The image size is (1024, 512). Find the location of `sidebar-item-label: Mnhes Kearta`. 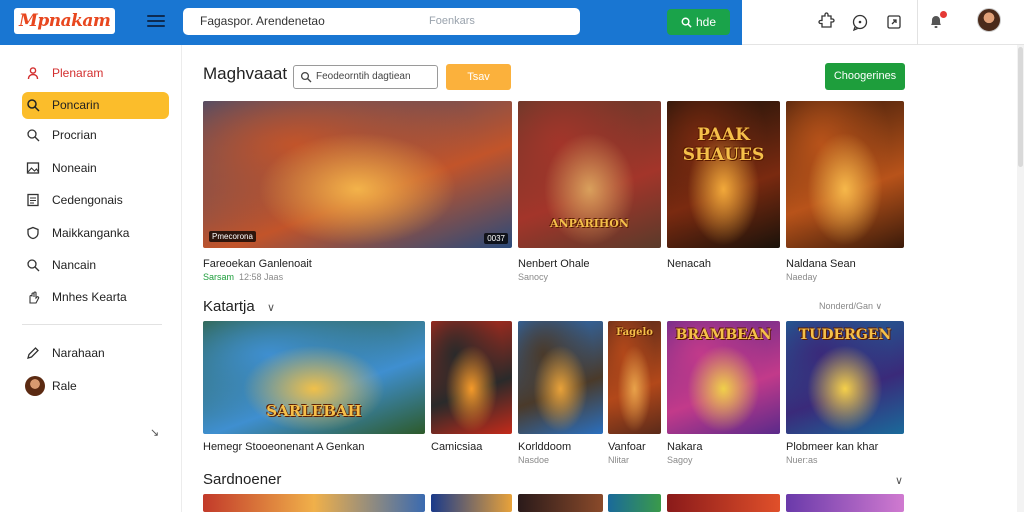

sidebar-item-label: Mnhes Kearta is located at coordinates (89, 297).